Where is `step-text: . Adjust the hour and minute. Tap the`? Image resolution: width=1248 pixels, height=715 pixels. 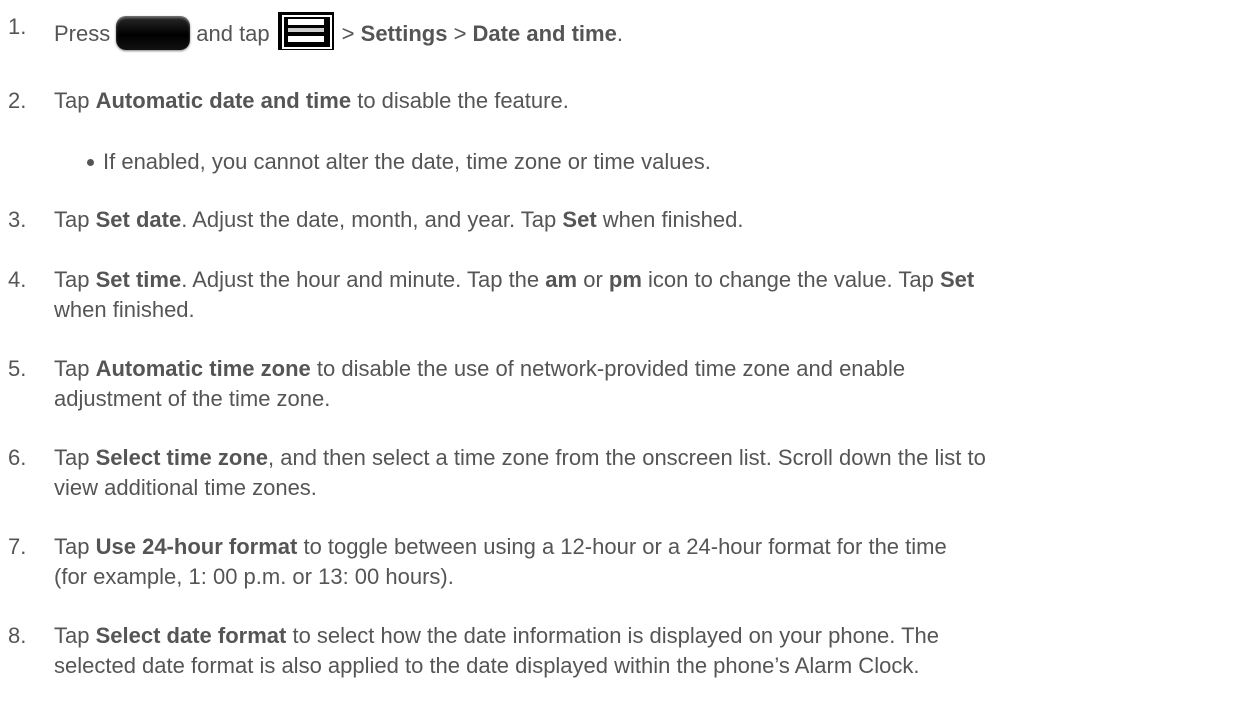 step-text: . Adjust the hour and minute. Tap the is located at coordinates (360, 279).